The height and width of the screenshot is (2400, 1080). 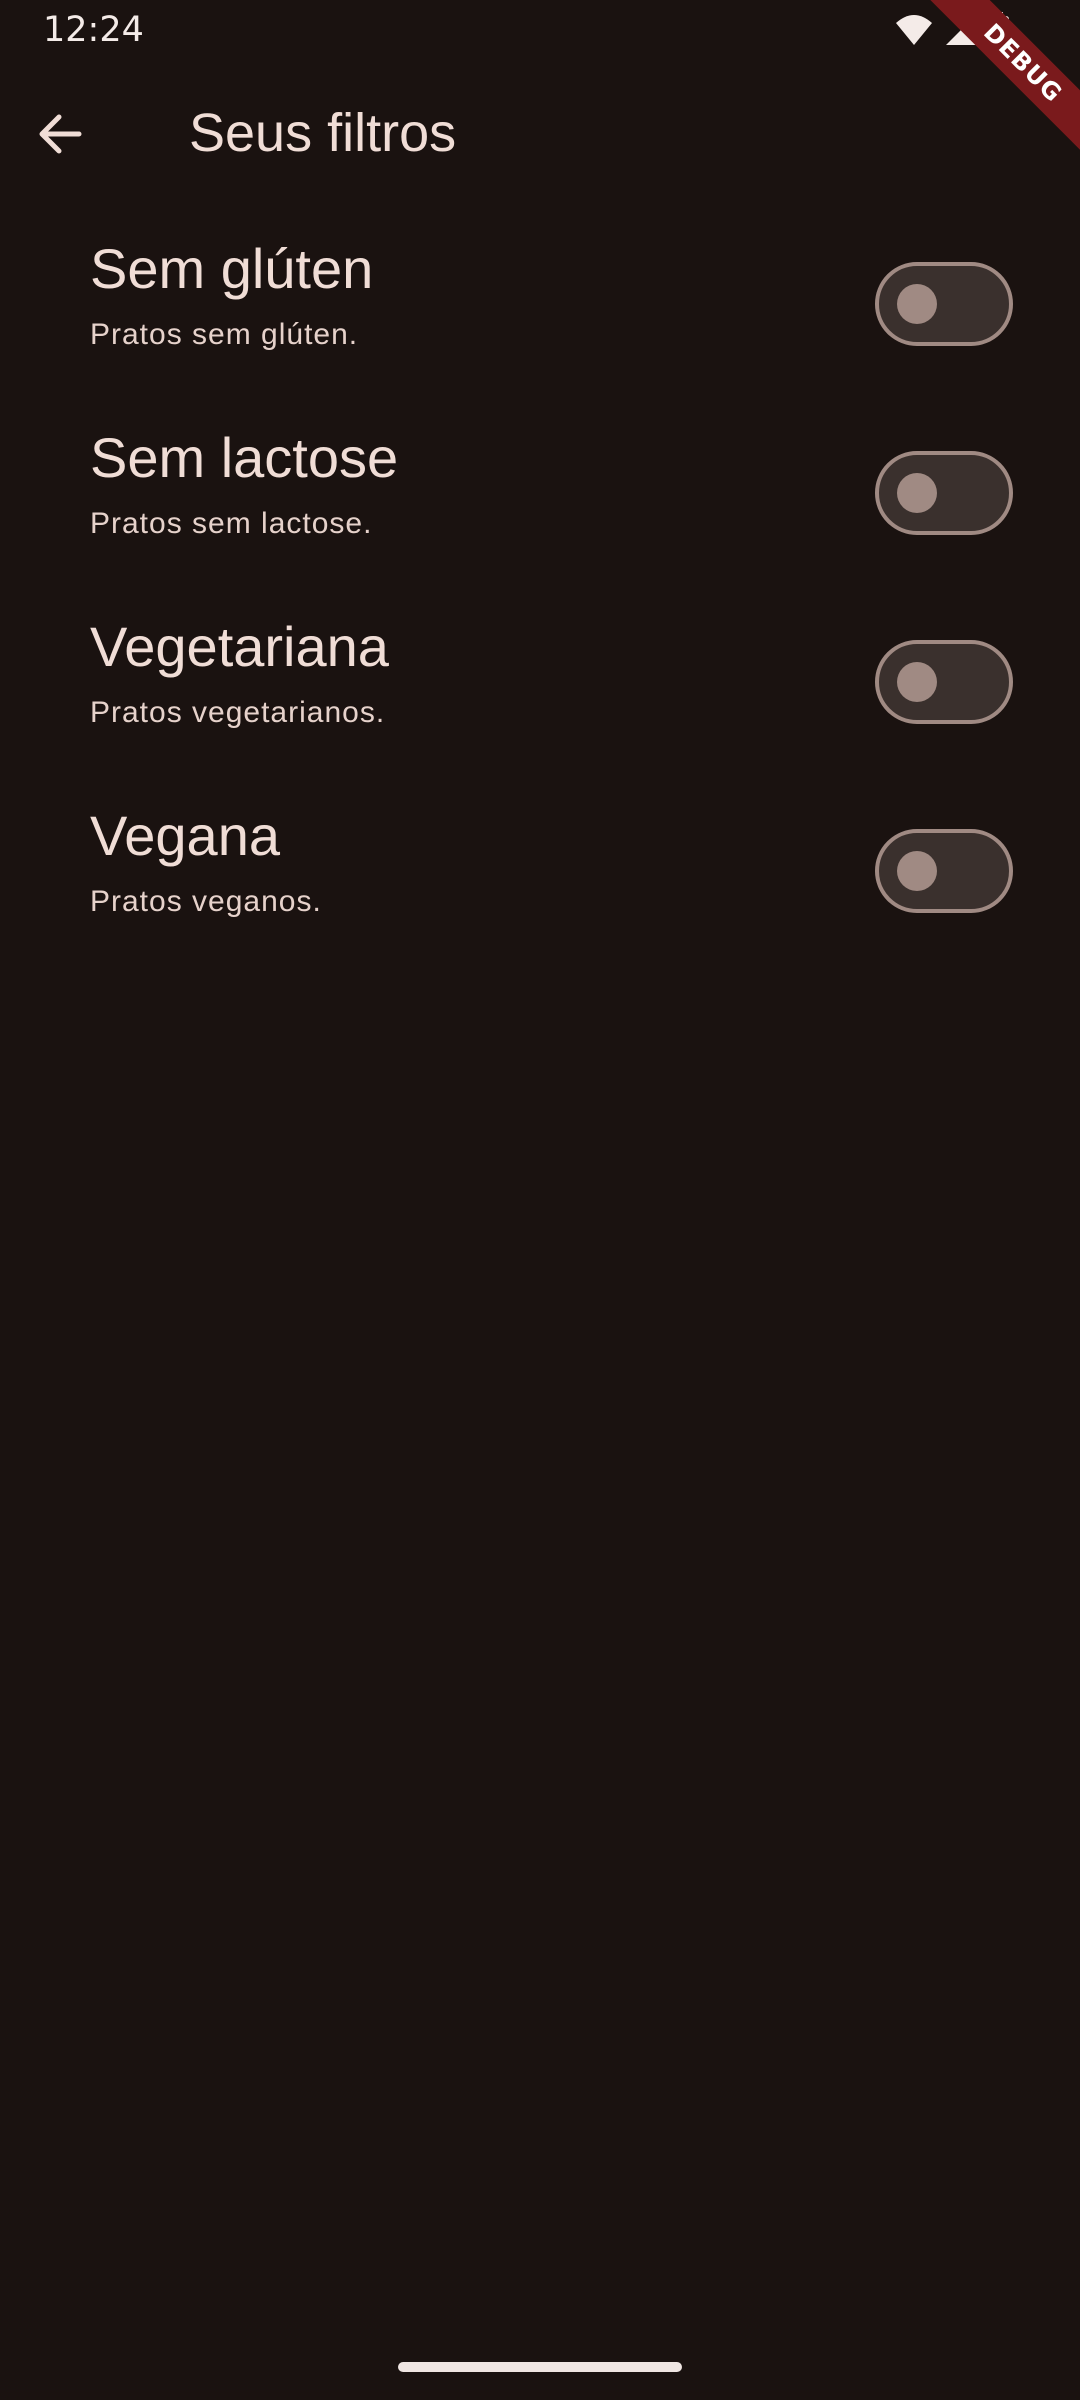 I want to click on page-title: Seus filtros, so click(x=323, y=133).